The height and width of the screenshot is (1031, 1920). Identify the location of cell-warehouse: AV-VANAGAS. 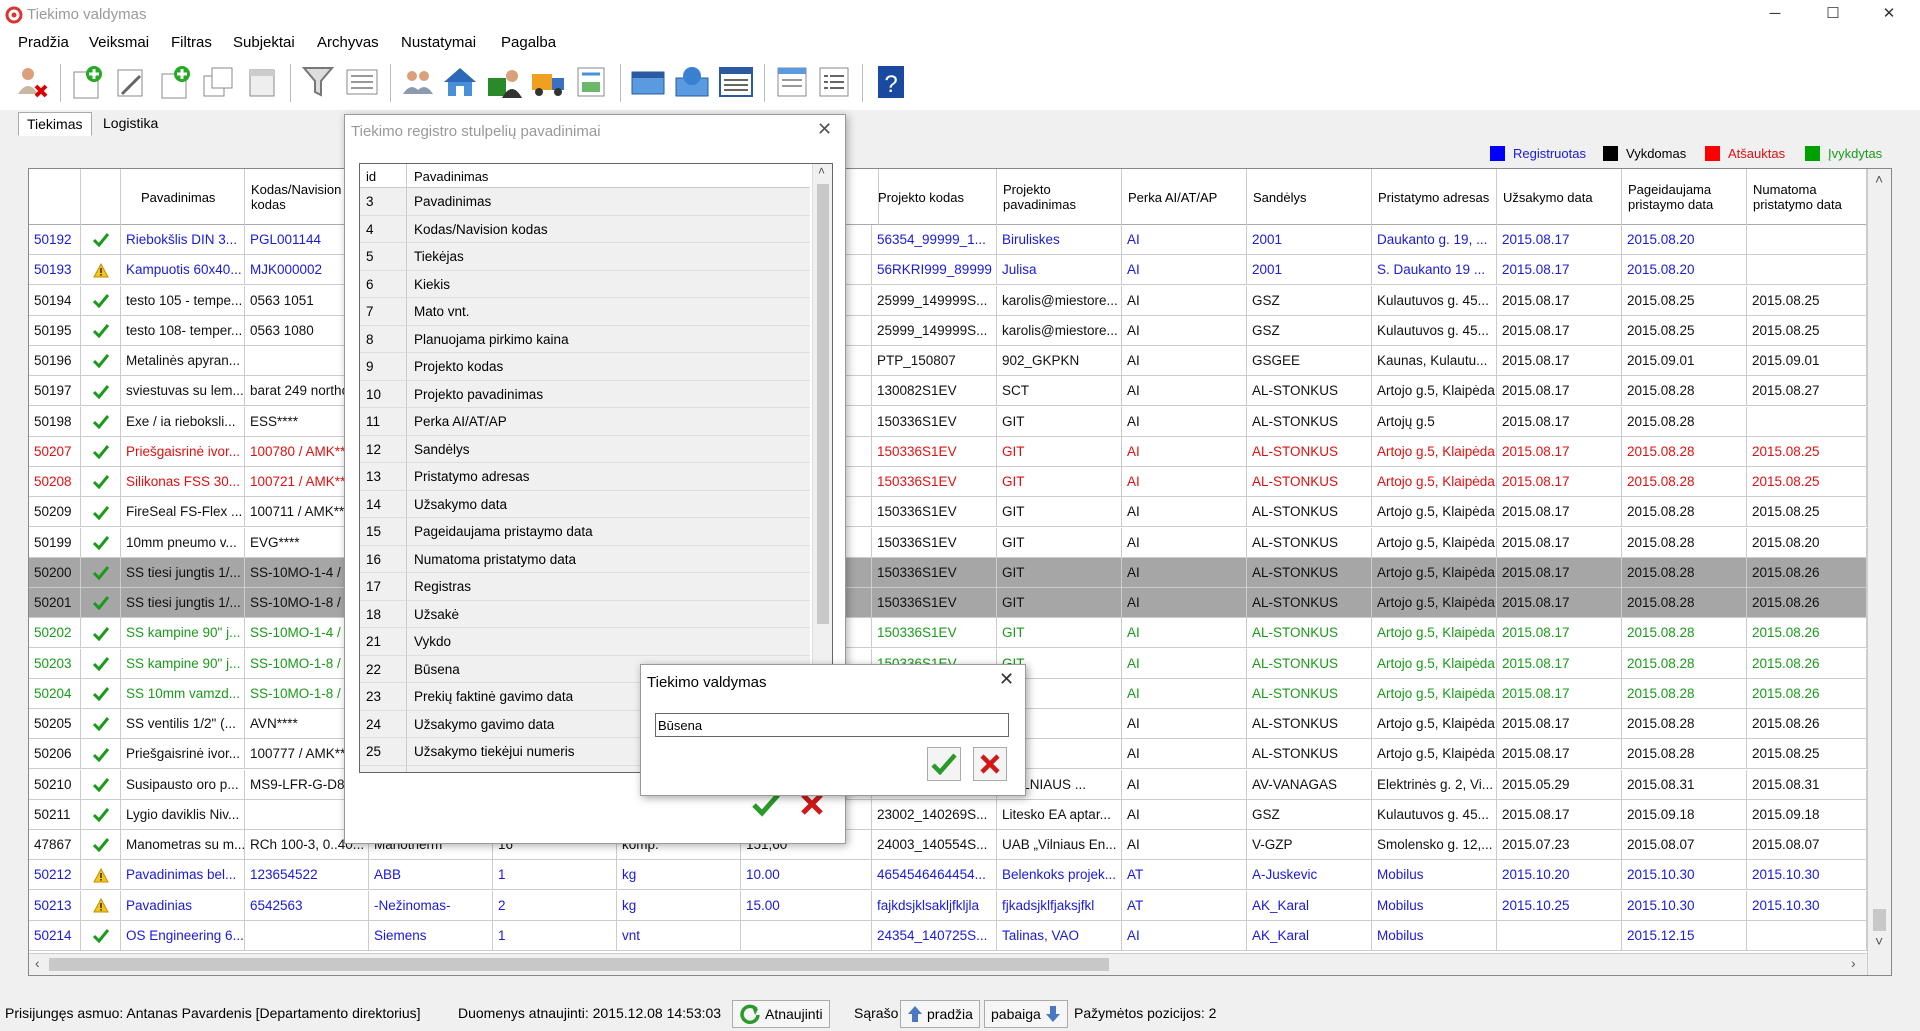
(1309, 784).